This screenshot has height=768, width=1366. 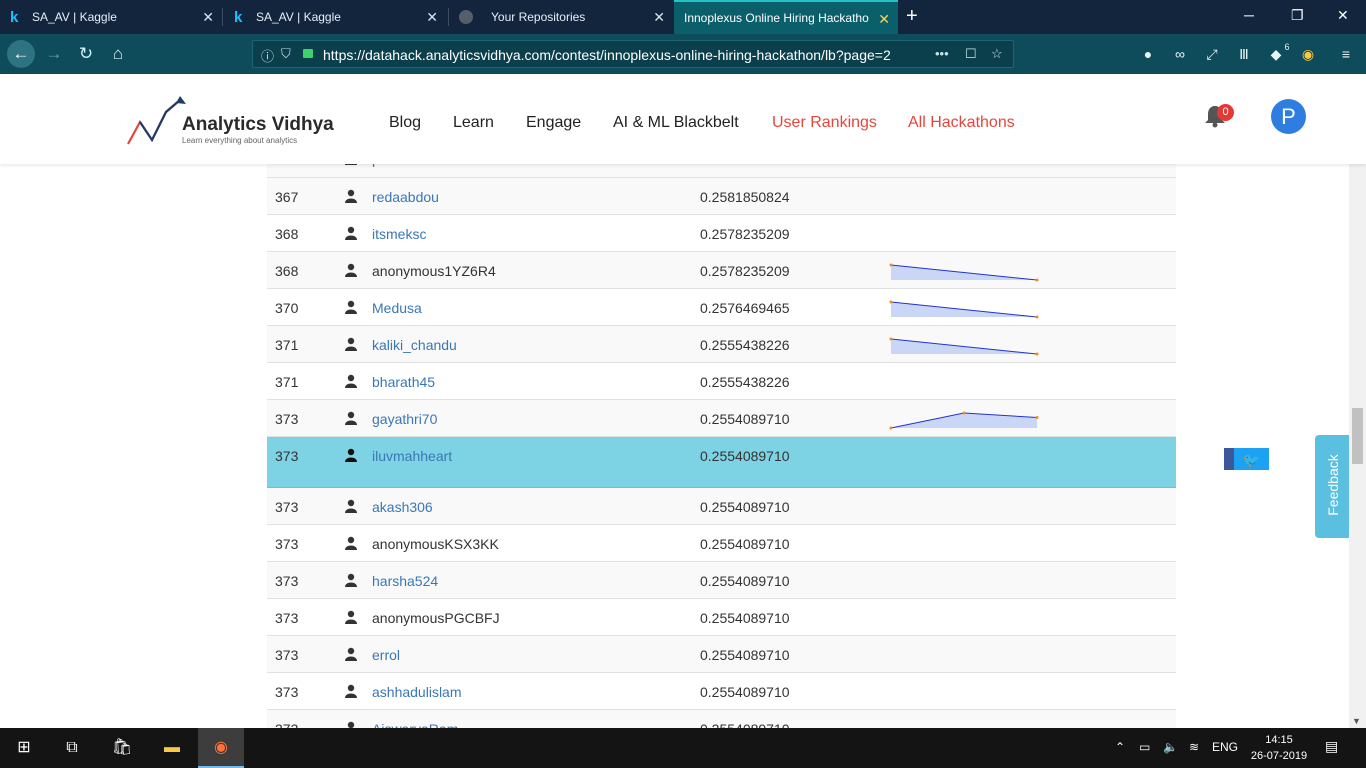 I want to click on home-icon: ⌂, so click(x=118, y=54).